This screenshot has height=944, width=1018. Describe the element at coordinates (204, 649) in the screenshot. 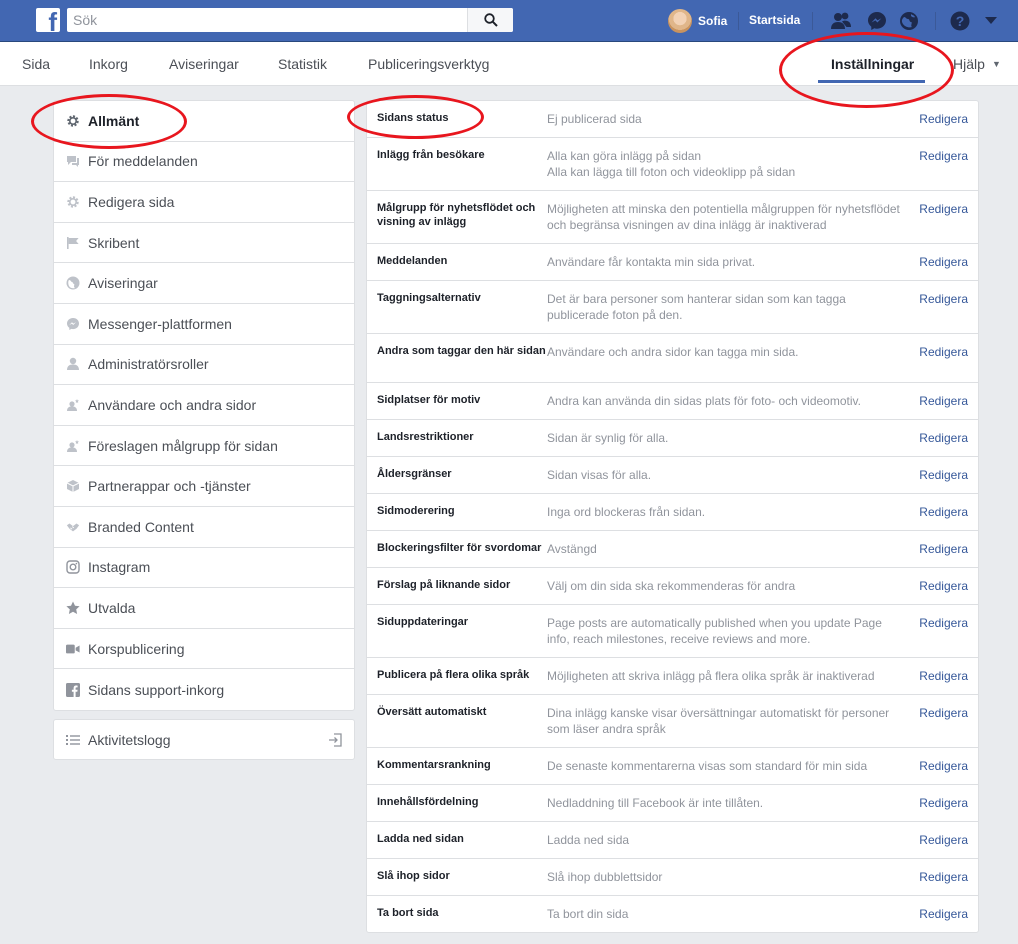

I see `sidebar-item-crossposting: Korspublicering` at that location.